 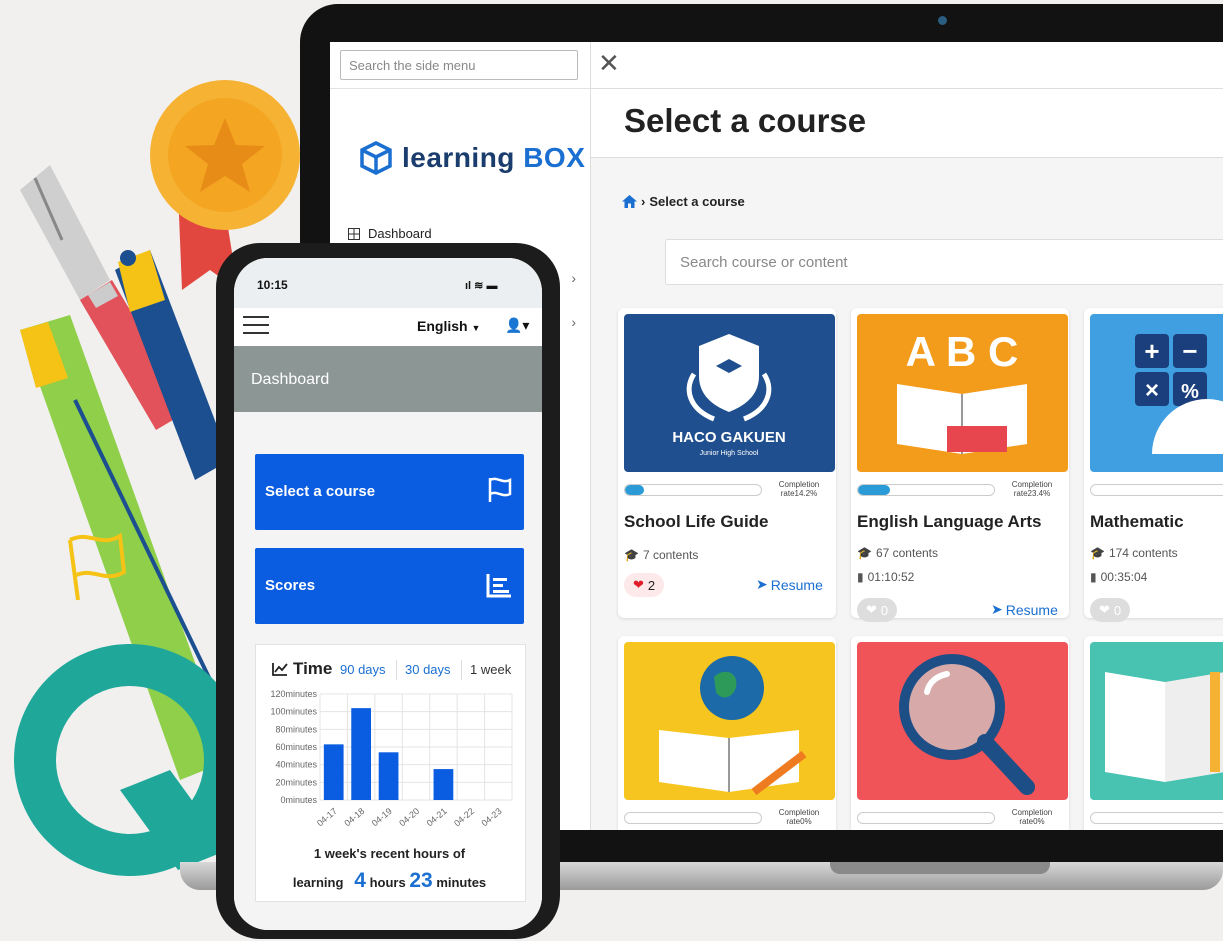 I want to click on course-thumbnail: A B C, so click(x=962, y=393).